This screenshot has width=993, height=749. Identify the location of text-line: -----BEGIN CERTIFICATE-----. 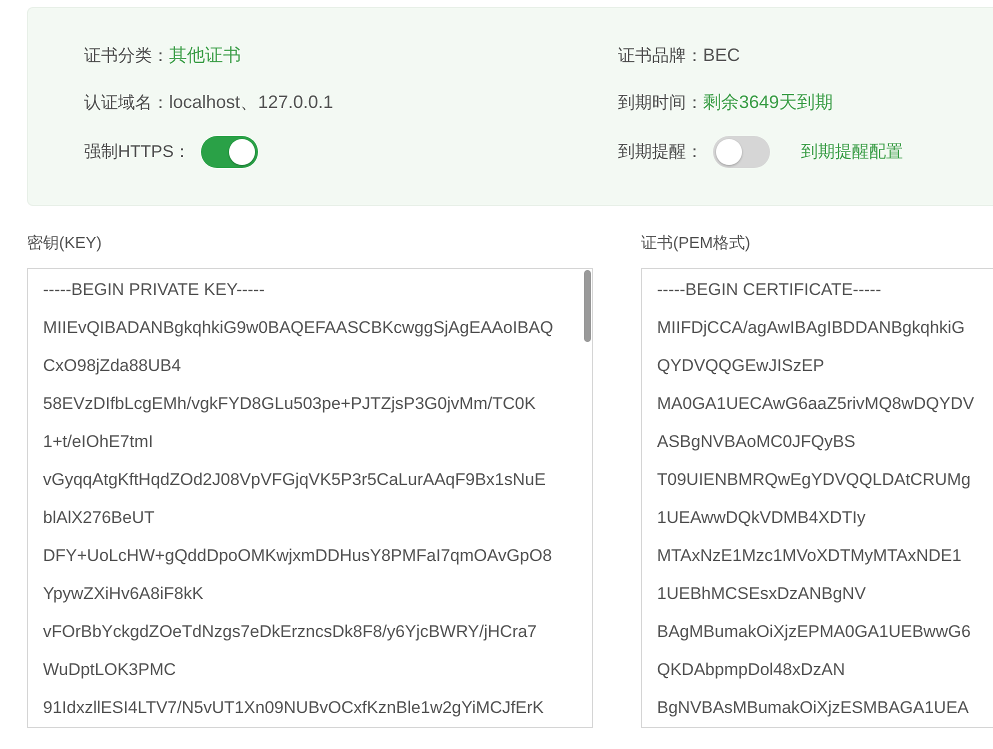
(769, 290).